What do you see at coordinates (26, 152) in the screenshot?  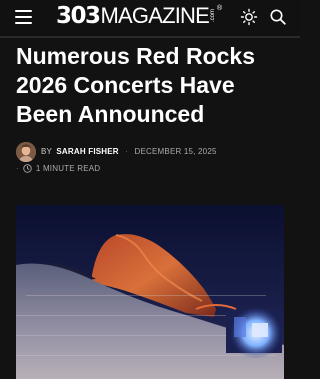 I see `author-avatar` at bounding box center [26, 152].